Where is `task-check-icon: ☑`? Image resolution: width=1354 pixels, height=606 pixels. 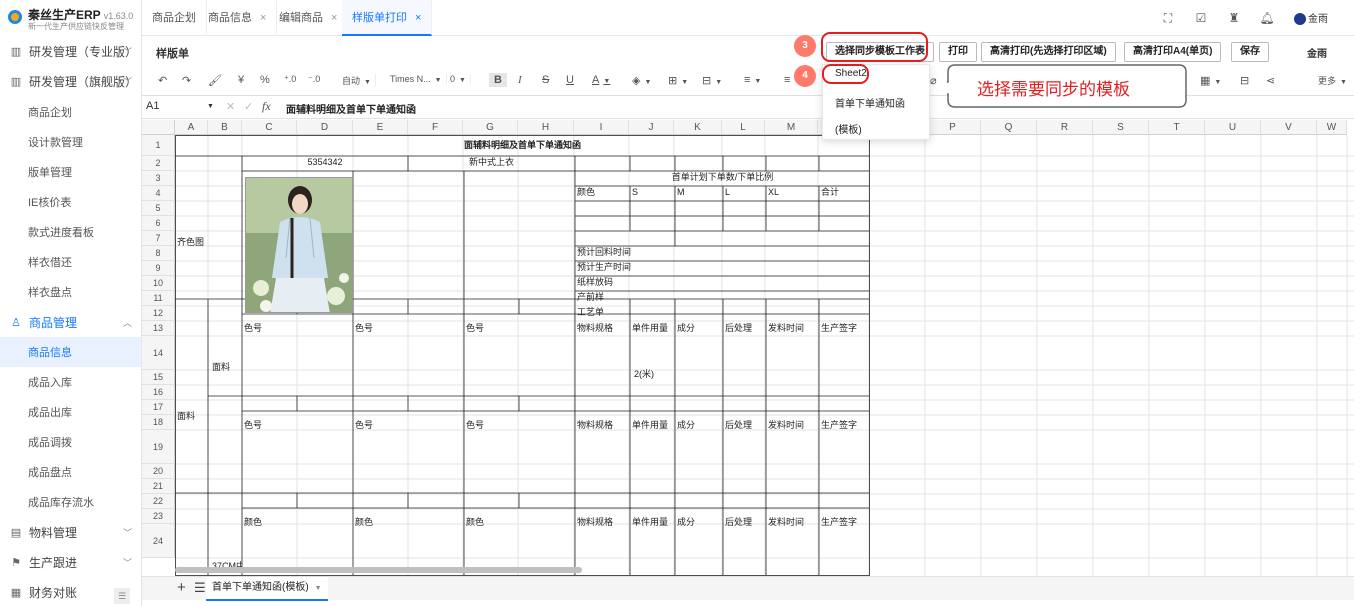 task-check-icon: ☑ is located at coordinates (1201, 18).